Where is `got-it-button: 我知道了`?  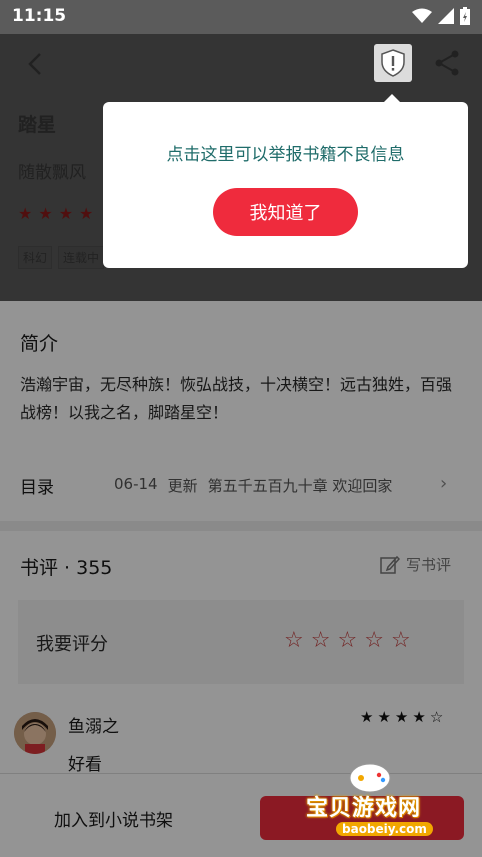
got-it-button: 我知道了 is located at coordinates (285, 212).